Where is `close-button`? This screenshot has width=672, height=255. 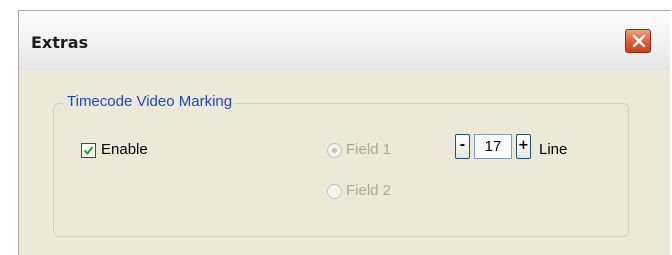 close-button is located at coordinates (638, 41).